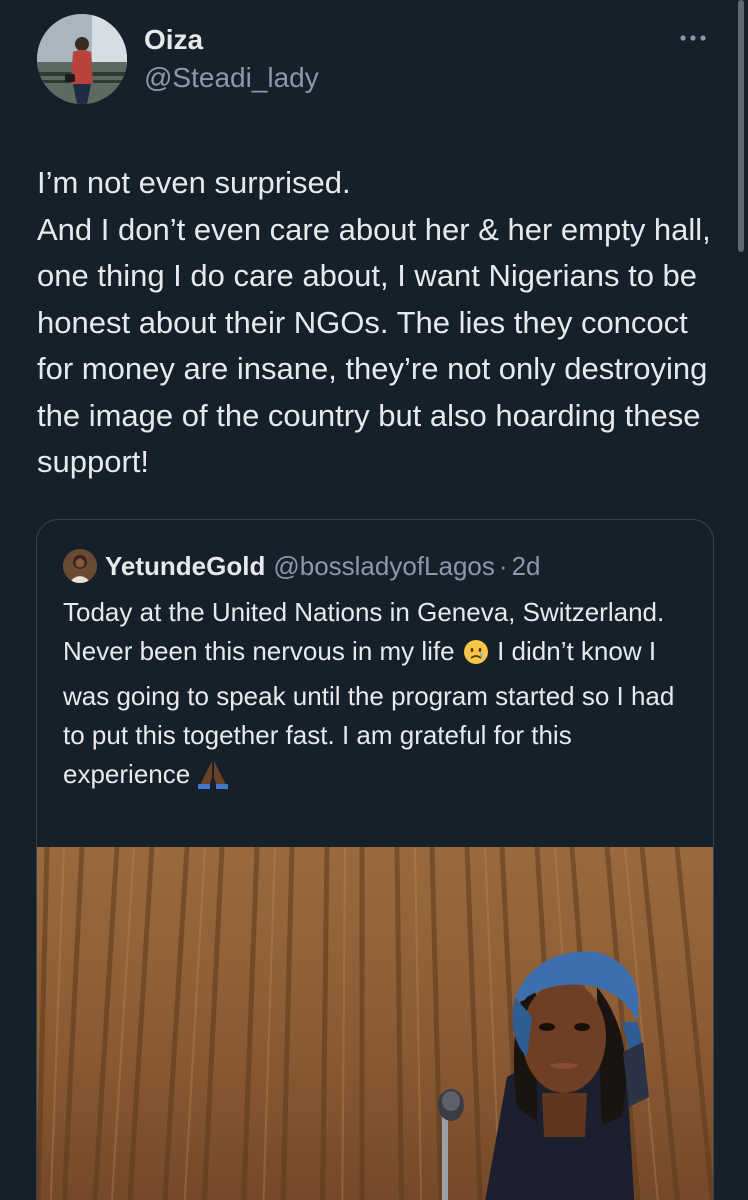 The image size is (748, 1200). What do you see at coordinates (82, 59) in the screenshot?
I see `author-avatar` at bounding box center [82, 59].